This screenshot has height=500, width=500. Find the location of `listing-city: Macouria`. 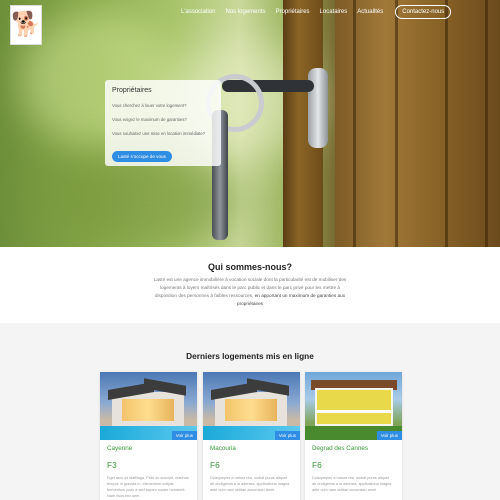

listing-city: Macouria is located at coordinates (223, 448).